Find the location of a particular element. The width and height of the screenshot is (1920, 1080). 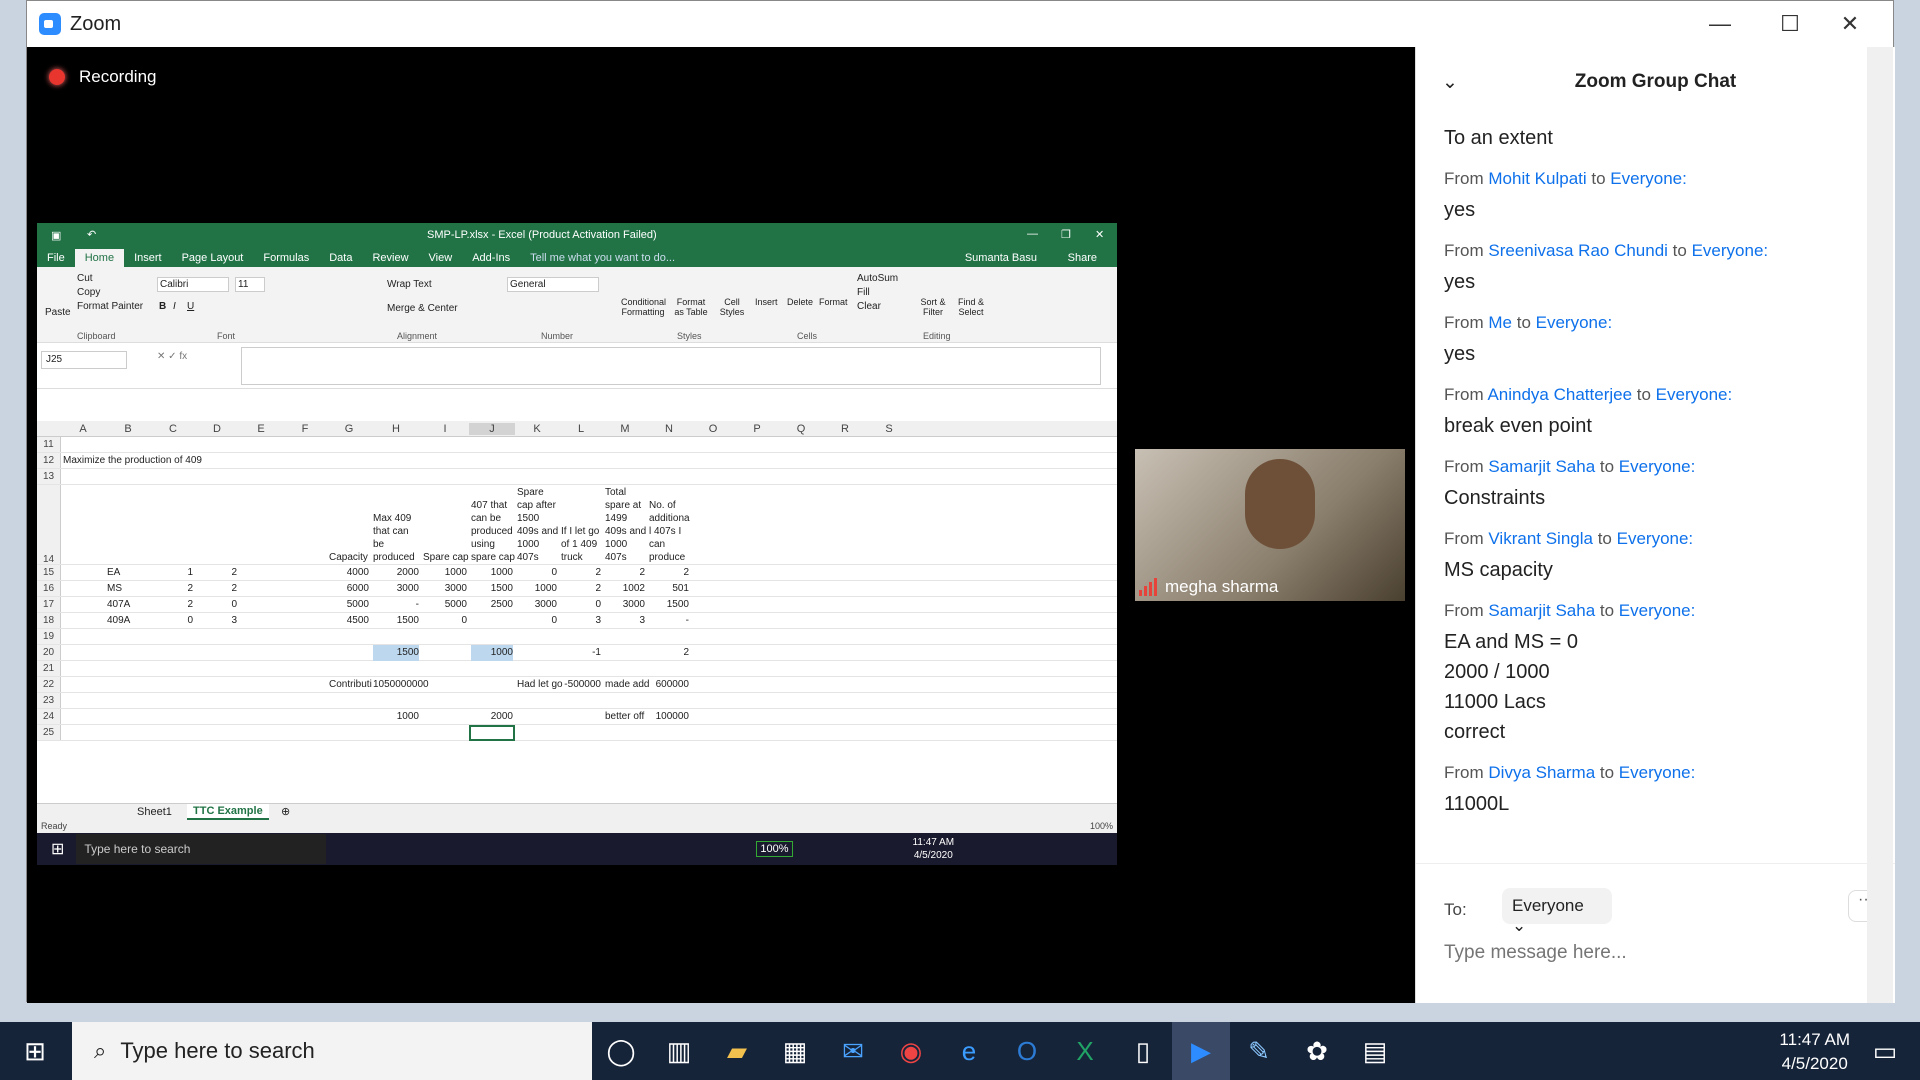

start-icon: ⊞ is located at coordinates (35, 1051).